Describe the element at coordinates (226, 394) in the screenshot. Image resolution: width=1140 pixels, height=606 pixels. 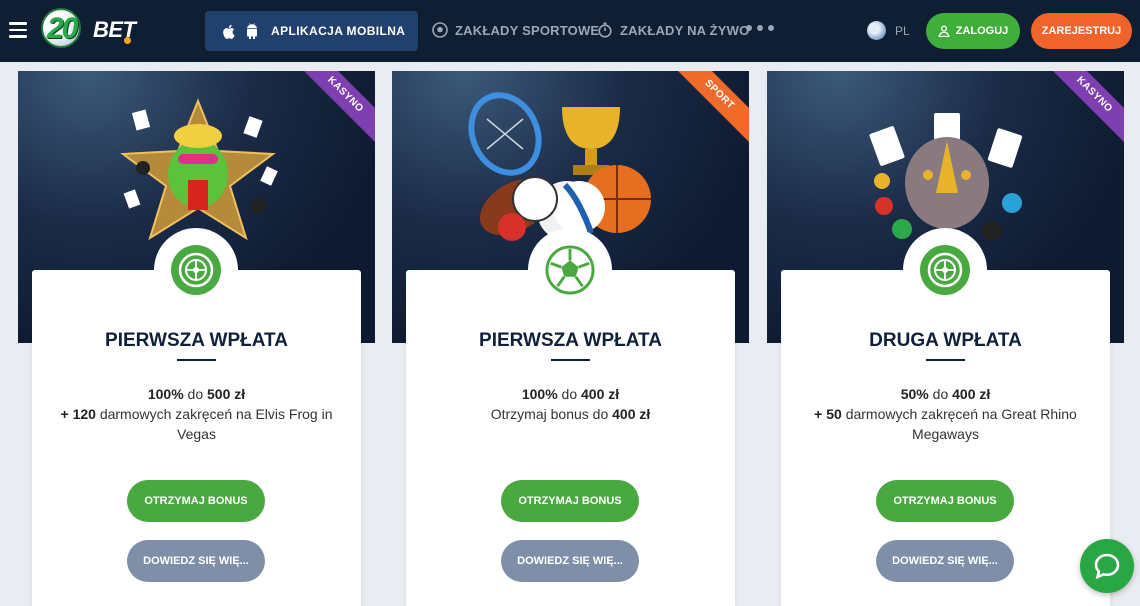
I see `bonus-amount: 500 zł` at that location.